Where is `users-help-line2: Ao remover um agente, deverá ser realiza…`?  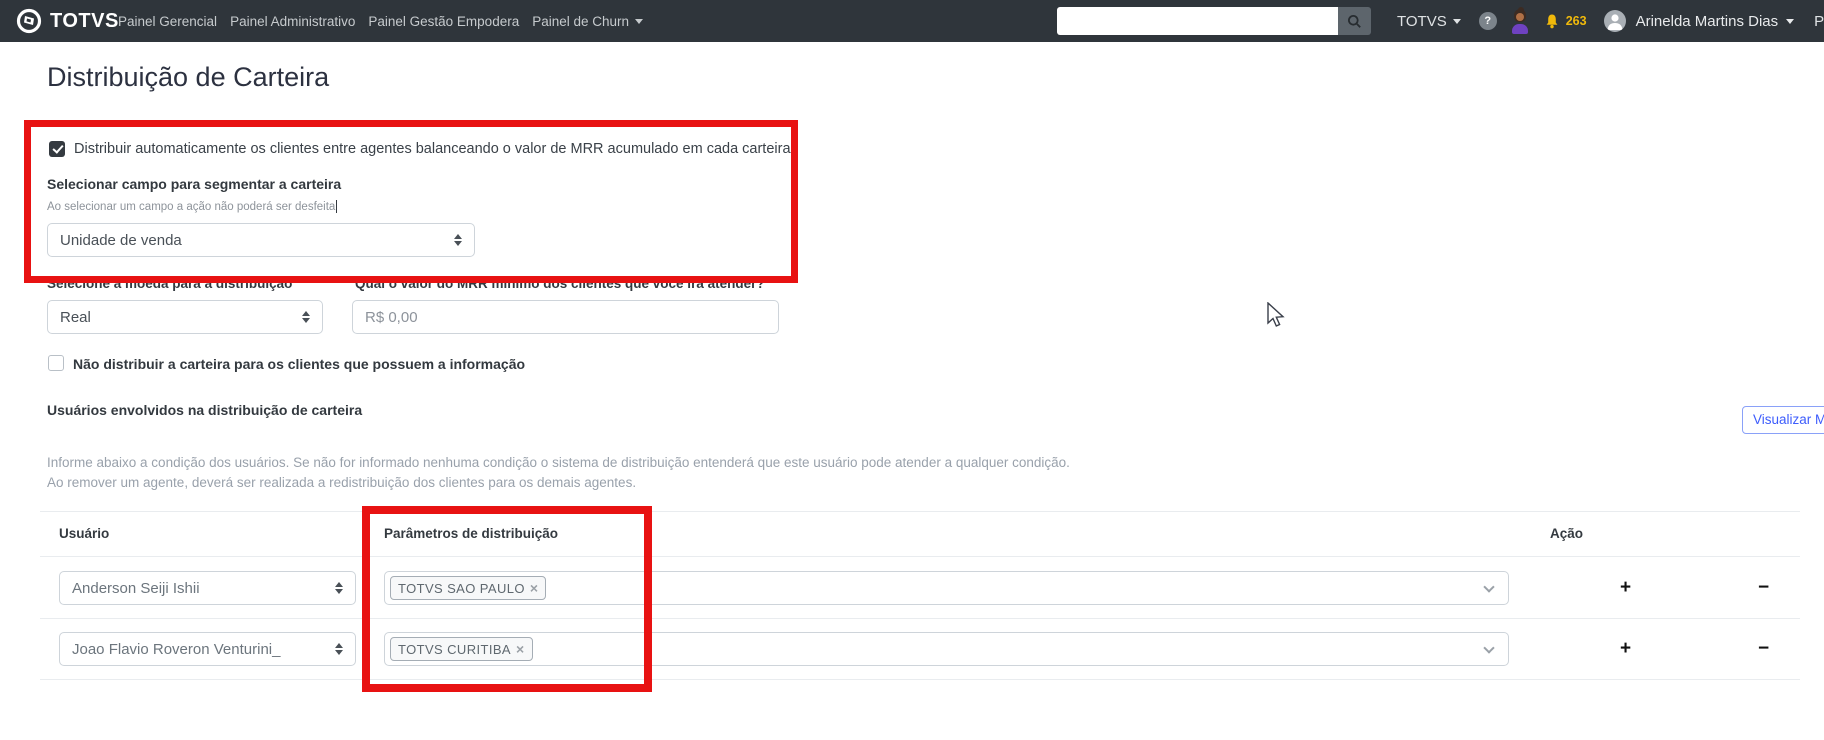 users-help-line2: Ao remover um agente, deverá ser realiza… is located at coordinates (342, 482).